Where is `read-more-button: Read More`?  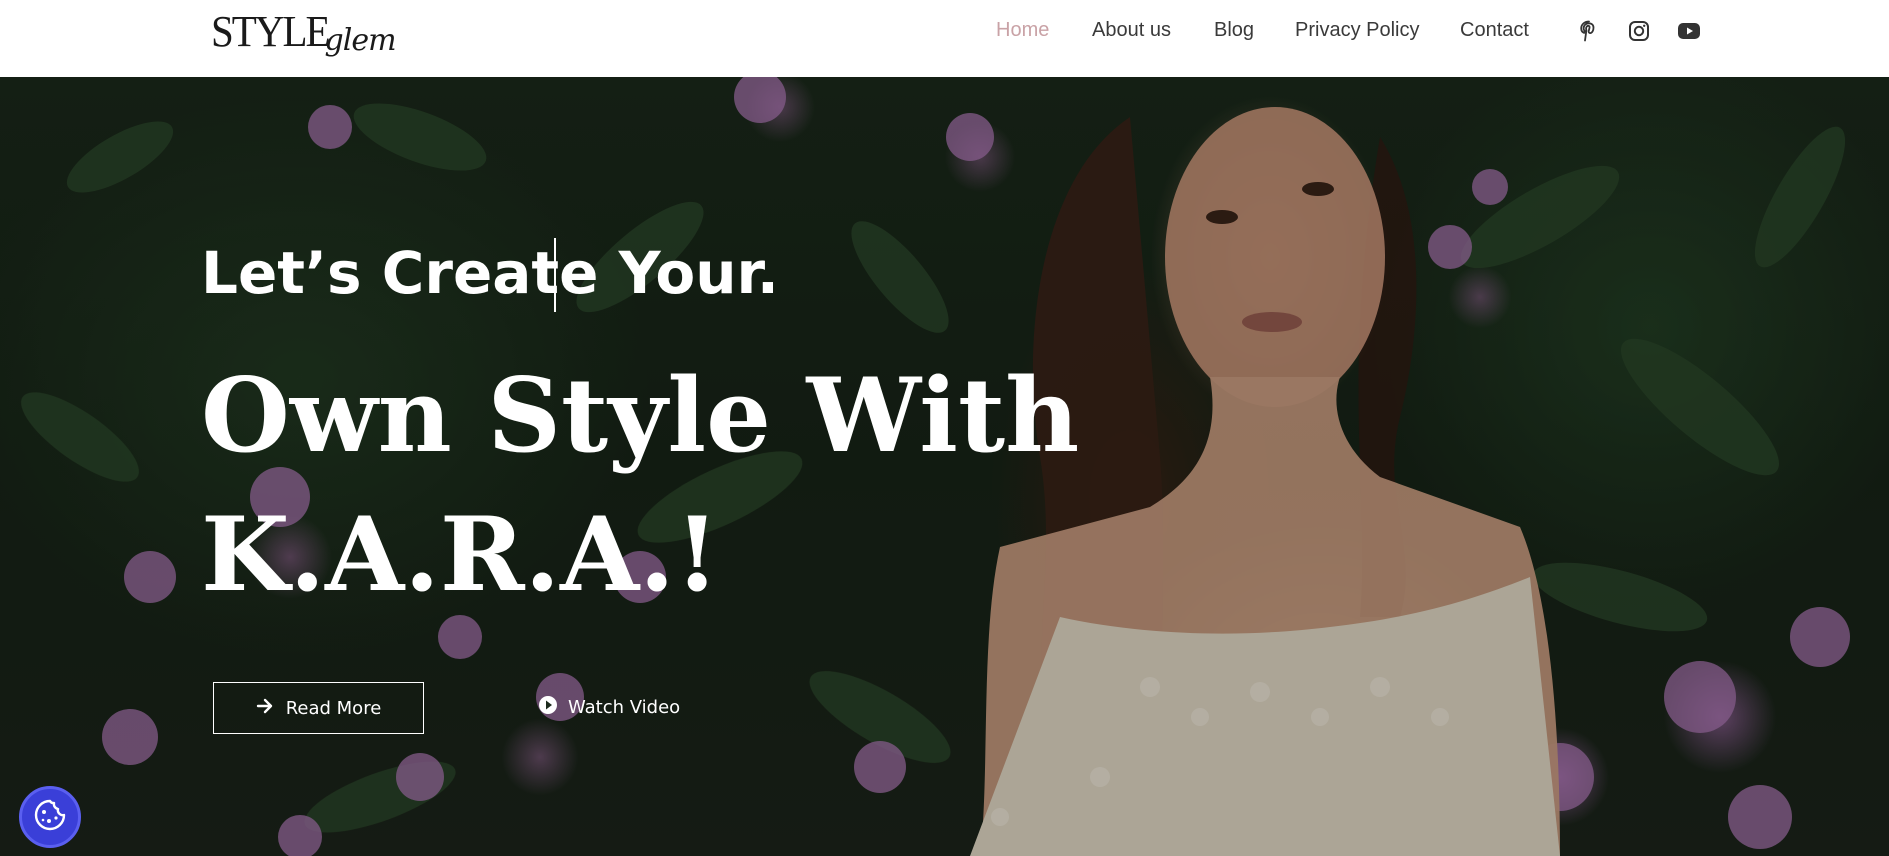 read-more-button: Read More is located at coordinates (318, 708).